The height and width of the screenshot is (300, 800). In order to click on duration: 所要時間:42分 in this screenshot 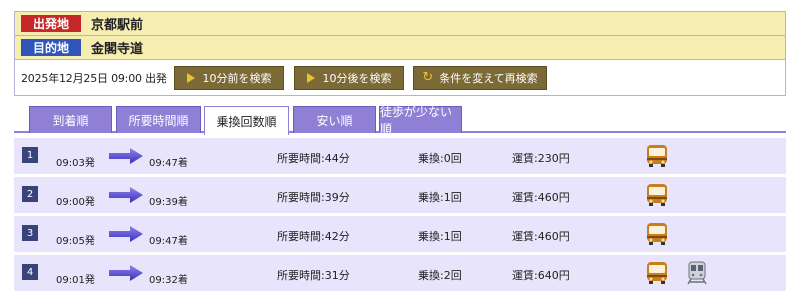, I will do `click(313, 236)`.